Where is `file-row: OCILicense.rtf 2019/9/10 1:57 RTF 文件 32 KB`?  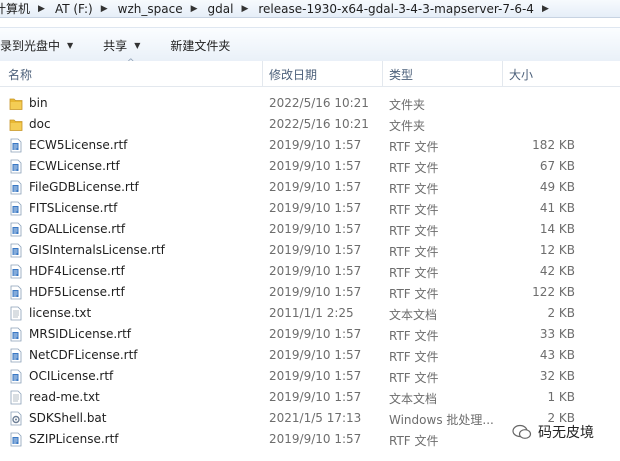
file-row: OCILicense.rtf 2019/9/10 1:57 RTF 文件 32 KB is located at coordinates (310, 376).